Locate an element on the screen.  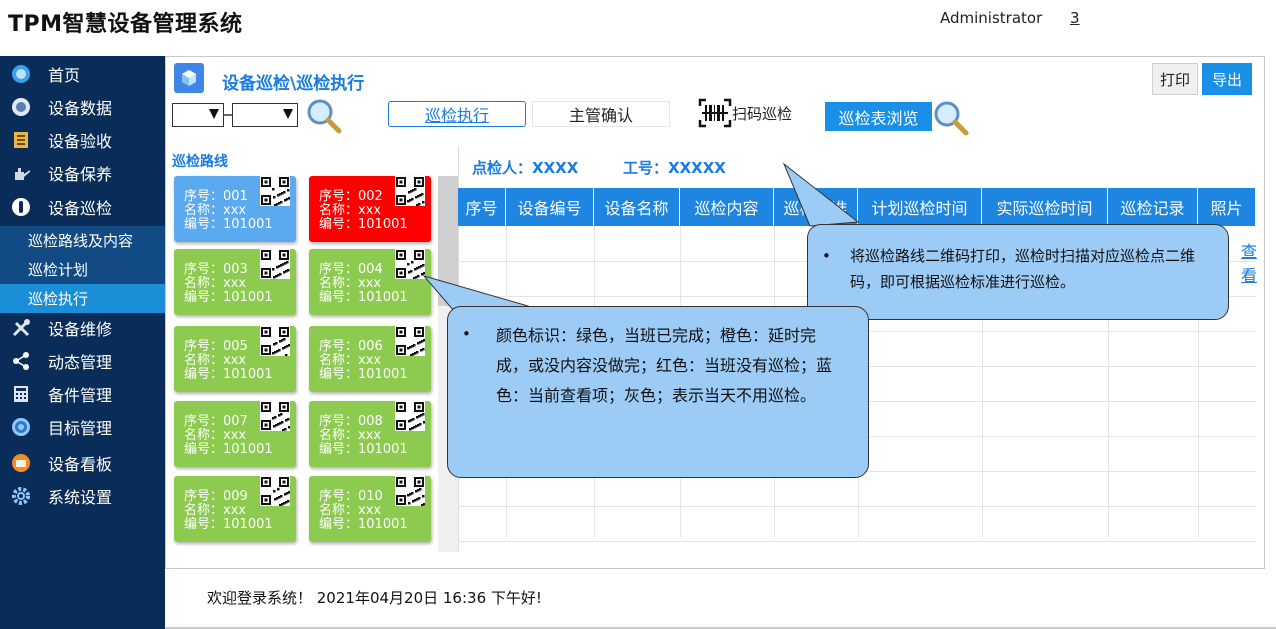
route-card: 序号：010 名称：xxx 编号：101001 is located at coordinates (370, 509).